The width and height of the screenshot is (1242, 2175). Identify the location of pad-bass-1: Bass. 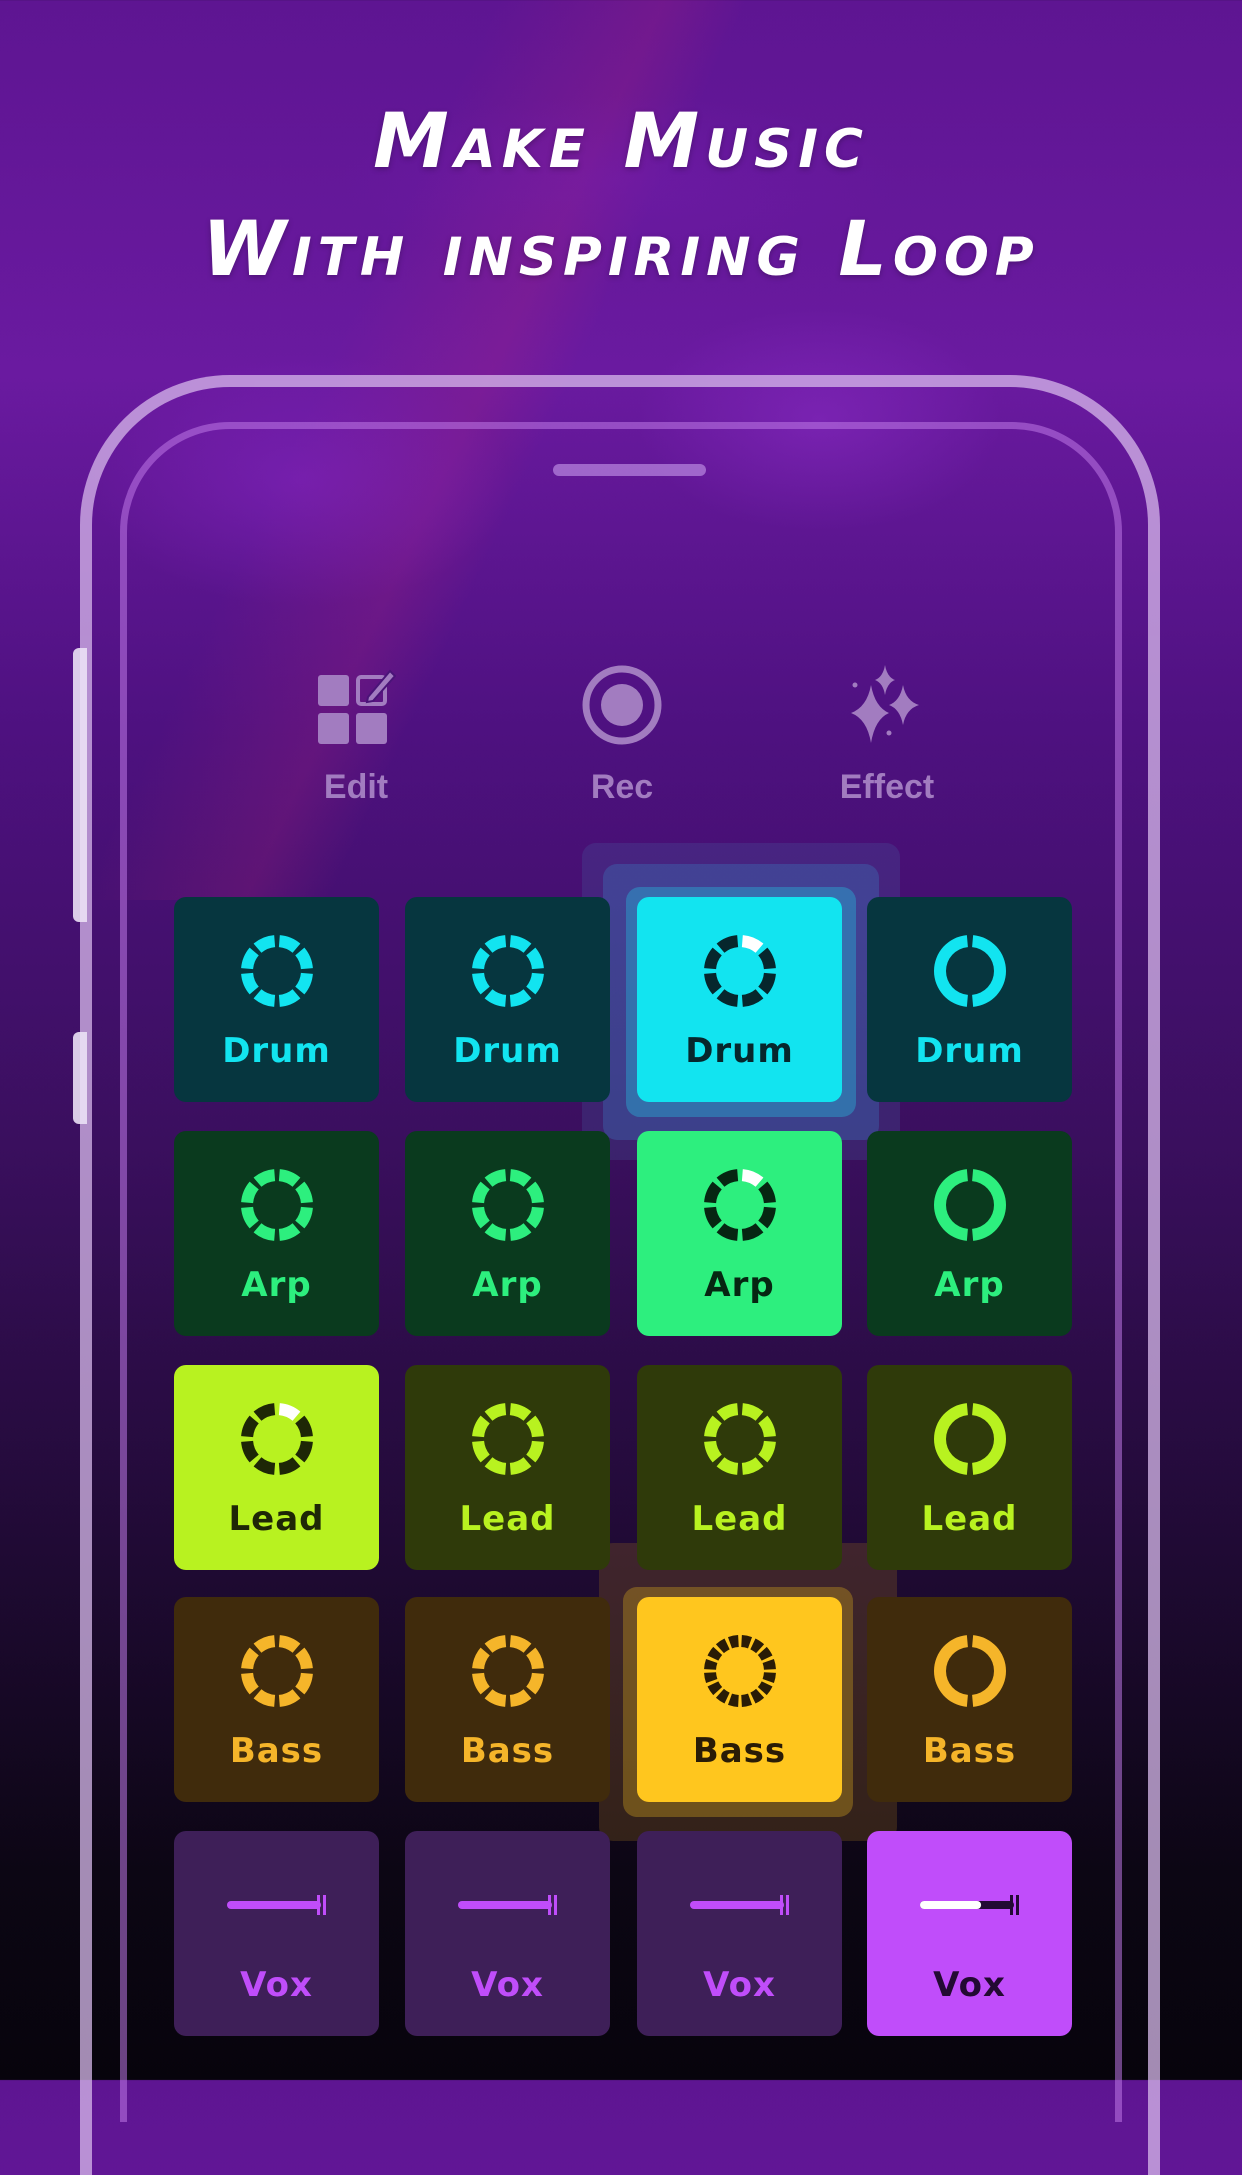
(276, 1699).